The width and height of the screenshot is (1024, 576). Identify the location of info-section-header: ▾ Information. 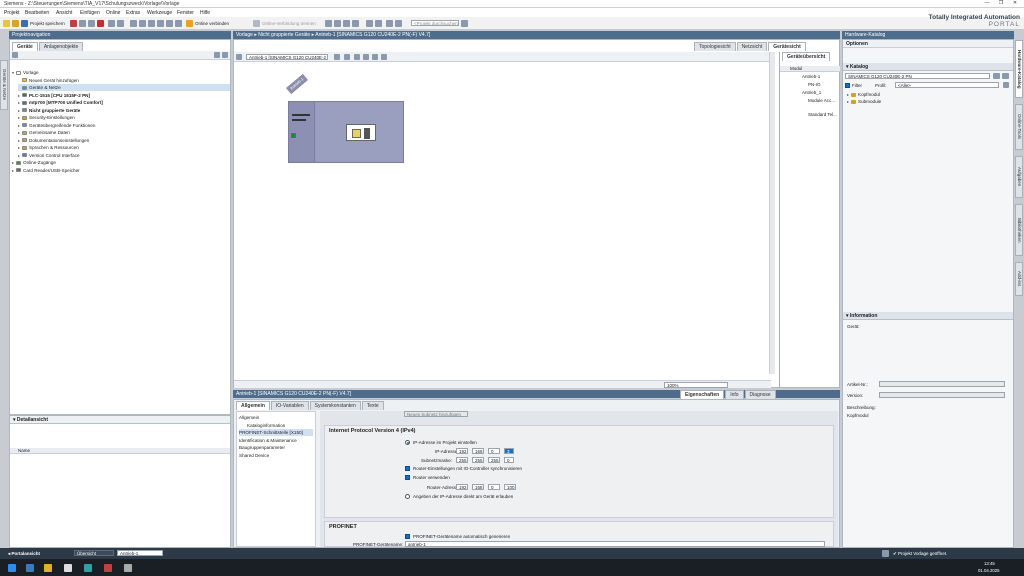
(928, 316).